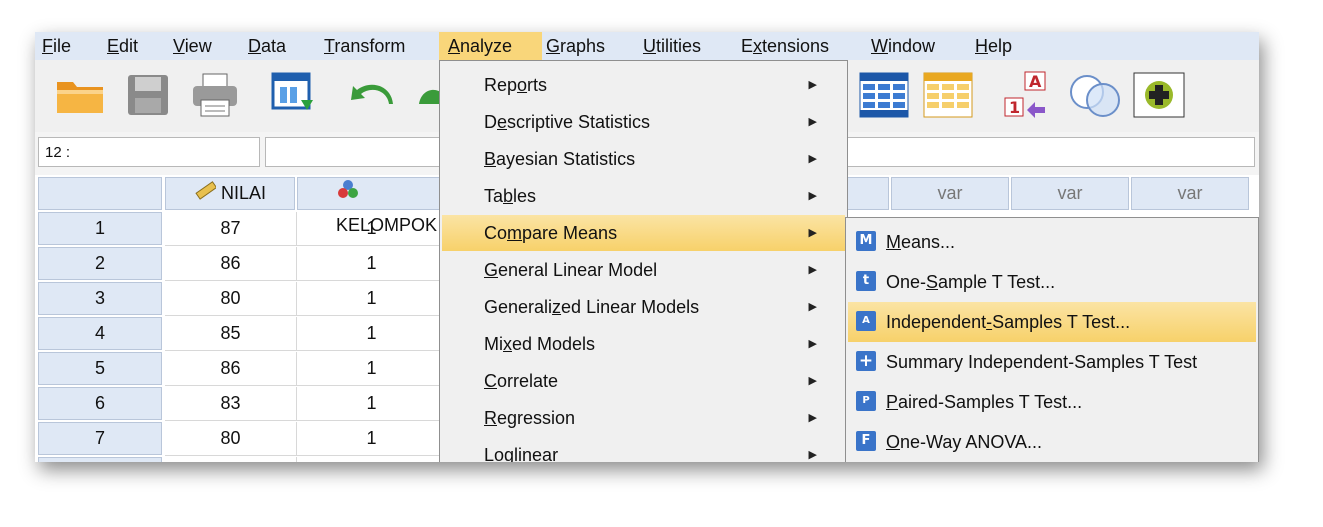  What do you see at coordinates (56, 46) in the screenshot?
I see `menu-file: File` at bounding box center [56, 46].